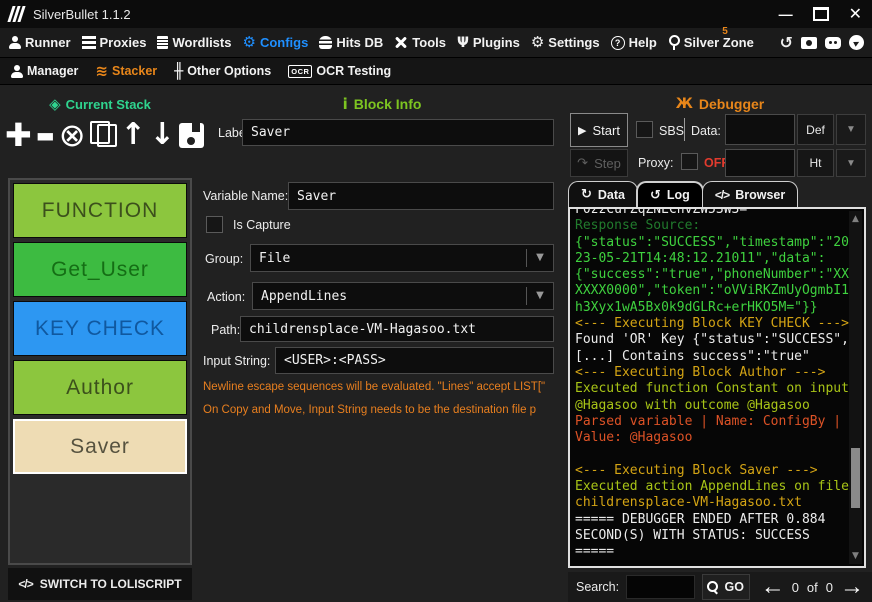 The width and height of the screenshot is (872, 602). Describe the element at coordinates (855, 219) in the screenshot. I see `scroll-up-icon: ▲` at that location.